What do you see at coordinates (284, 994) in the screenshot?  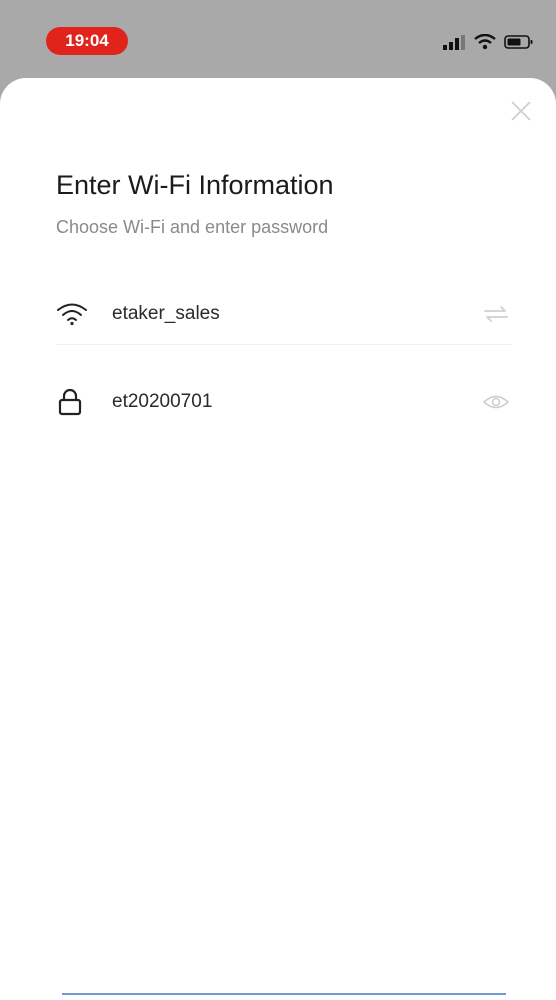 I see `bottom-divider` at bounding box center [284, 994].